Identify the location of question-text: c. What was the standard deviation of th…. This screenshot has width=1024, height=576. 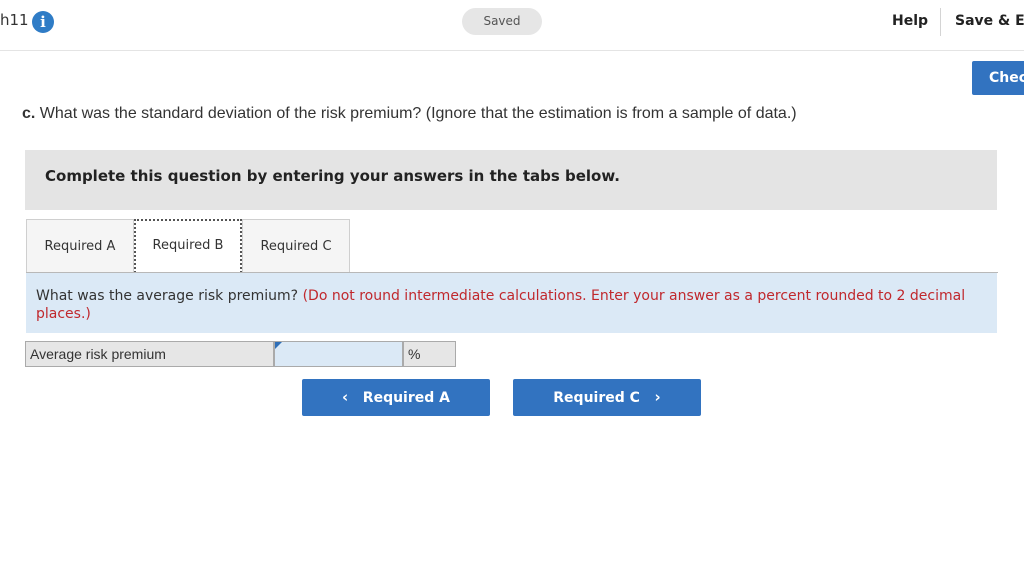
(409, 114).